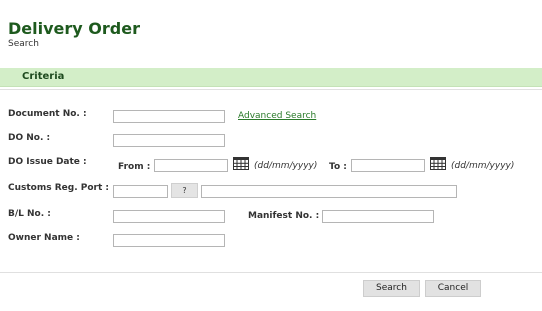 Image resolution: width=542 pixels, height=311 pixels. Describe the element at coordinates (169, 140) in the screenshot. I see `do-no-input` at that location.